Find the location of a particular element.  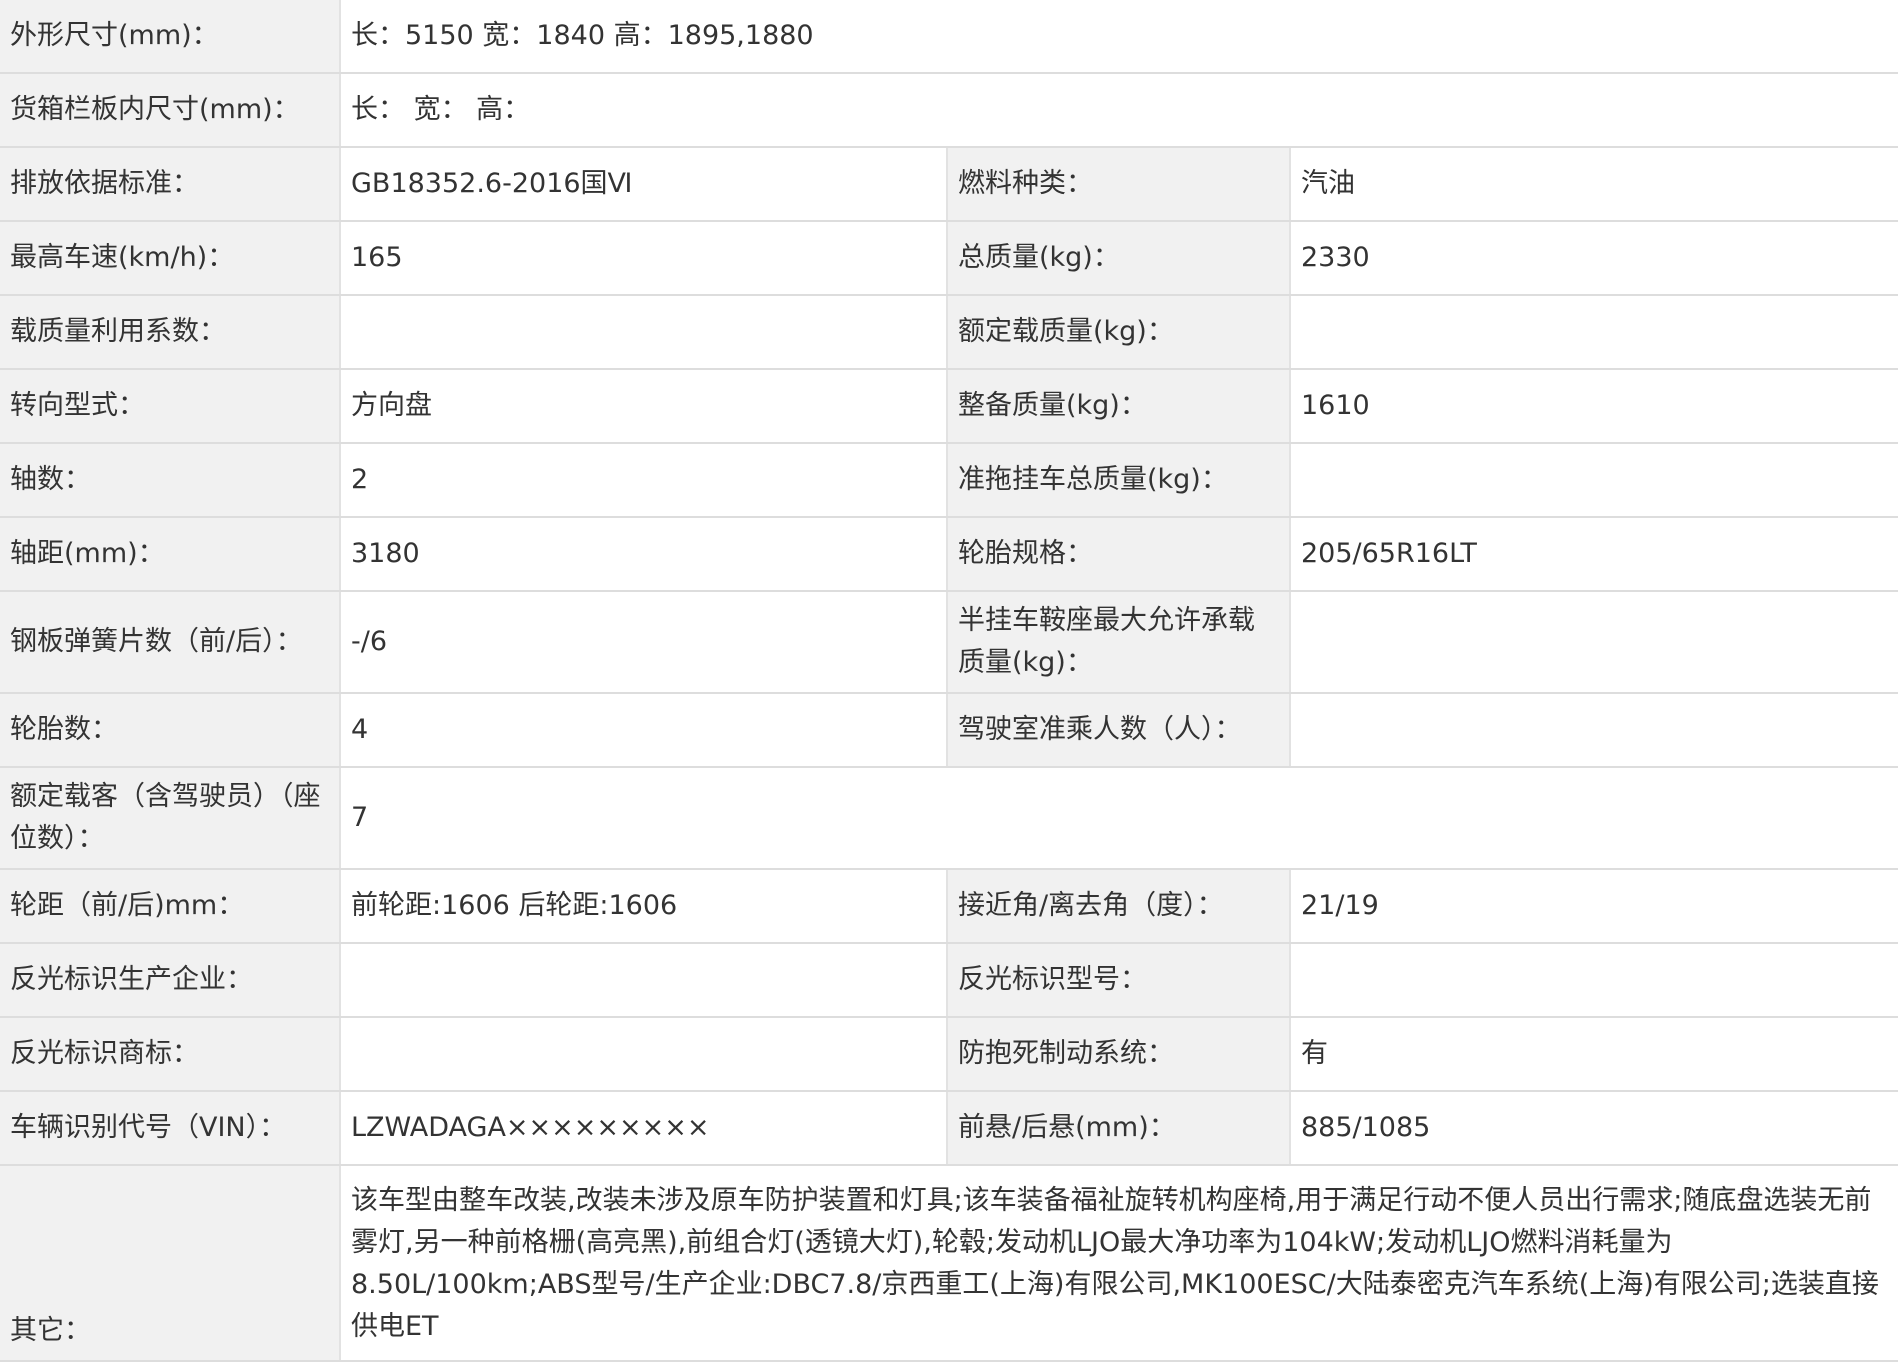

spec-row: 排放依据标准： GB18352.6-2016国Ⅵ 燃料种类： 汽油 is located at coordinates (949, 184).